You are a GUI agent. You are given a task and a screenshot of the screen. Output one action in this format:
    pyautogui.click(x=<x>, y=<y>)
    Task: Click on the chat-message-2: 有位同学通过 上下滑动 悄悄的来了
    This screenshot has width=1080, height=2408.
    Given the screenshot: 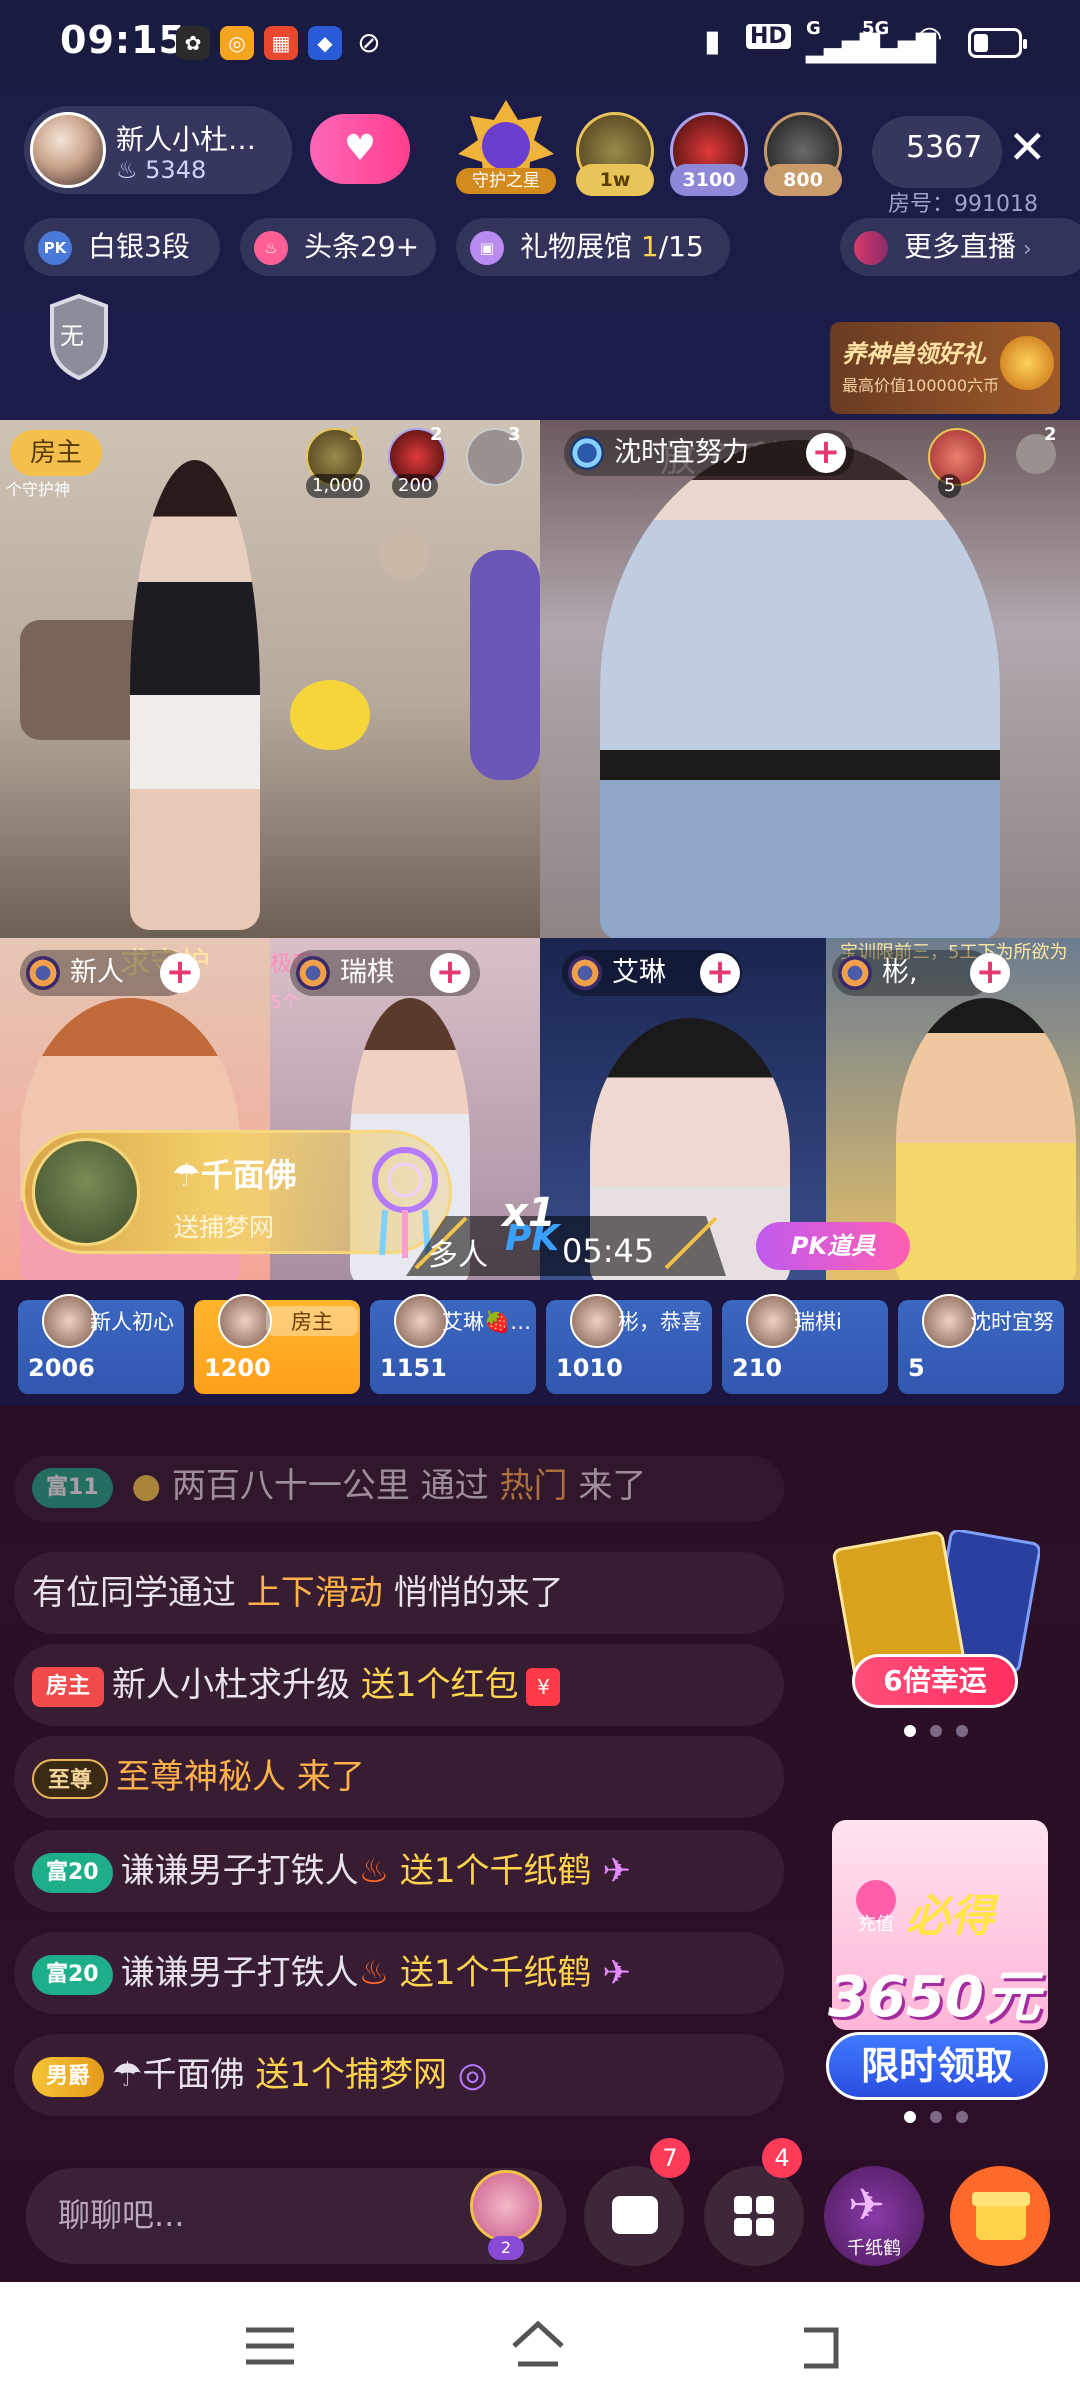 What is the action you would take?
    pyautogui.click(x=399, y=1593)
    